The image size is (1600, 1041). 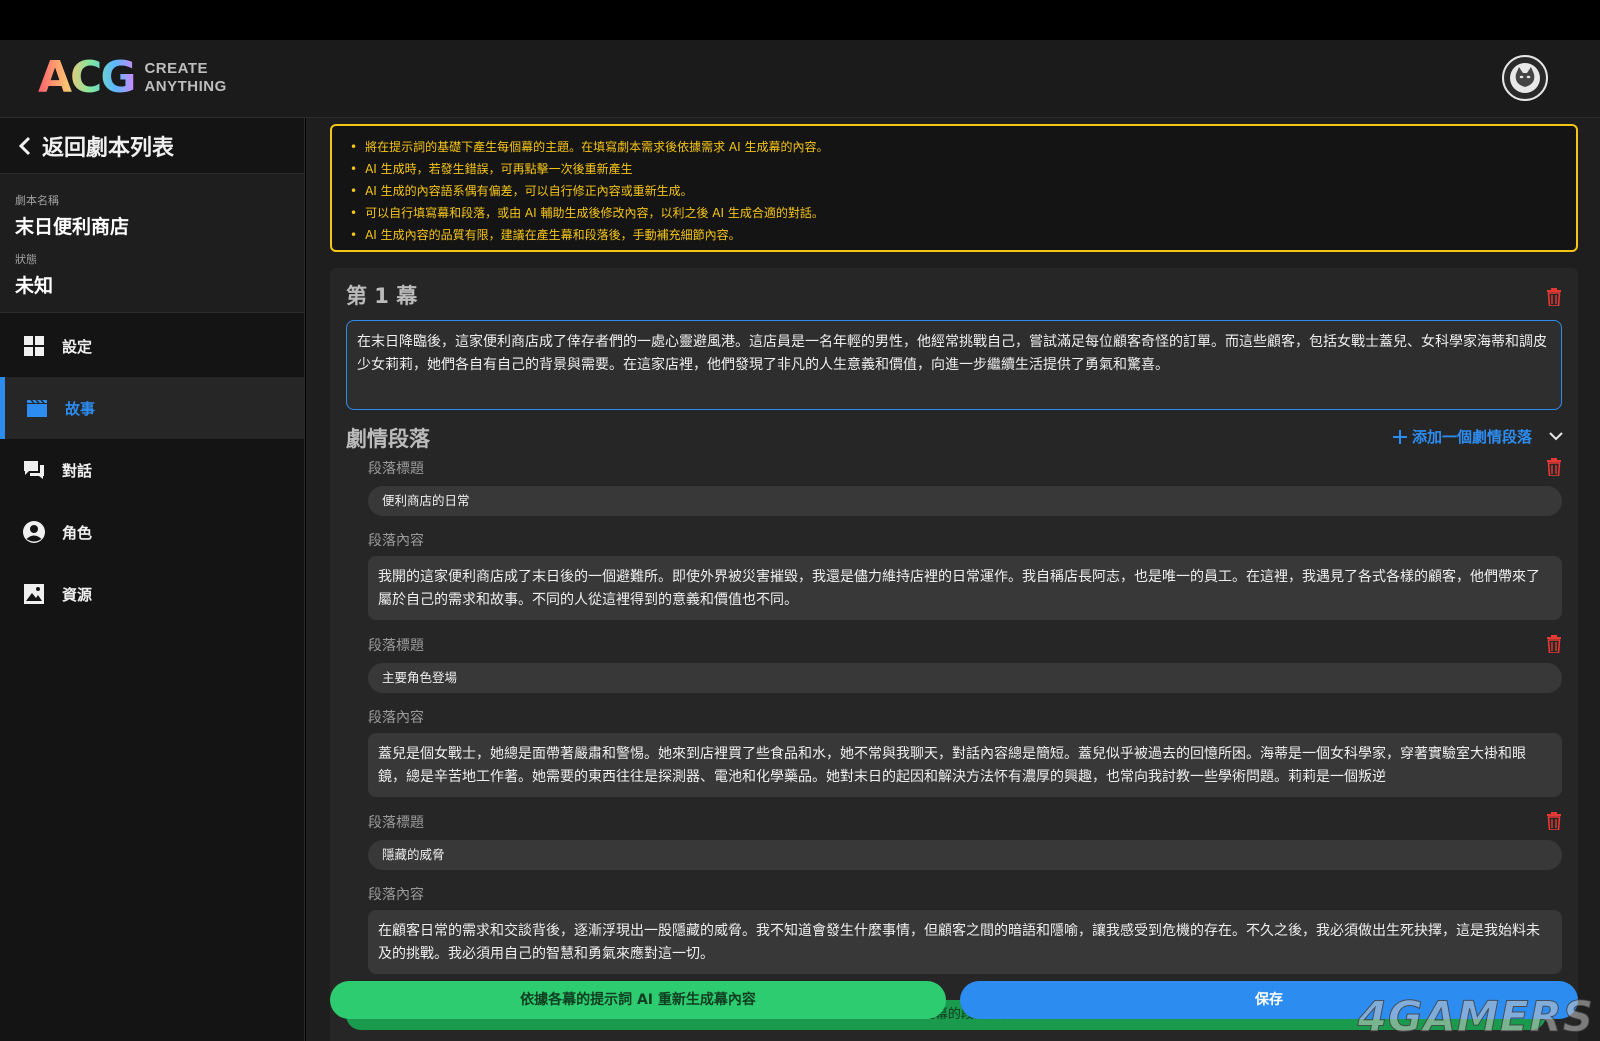 I want to click on ai-regenerate-button: 依據各幕的提示詞 AI 重新生成幕內容, so click(x=638, y=1000).